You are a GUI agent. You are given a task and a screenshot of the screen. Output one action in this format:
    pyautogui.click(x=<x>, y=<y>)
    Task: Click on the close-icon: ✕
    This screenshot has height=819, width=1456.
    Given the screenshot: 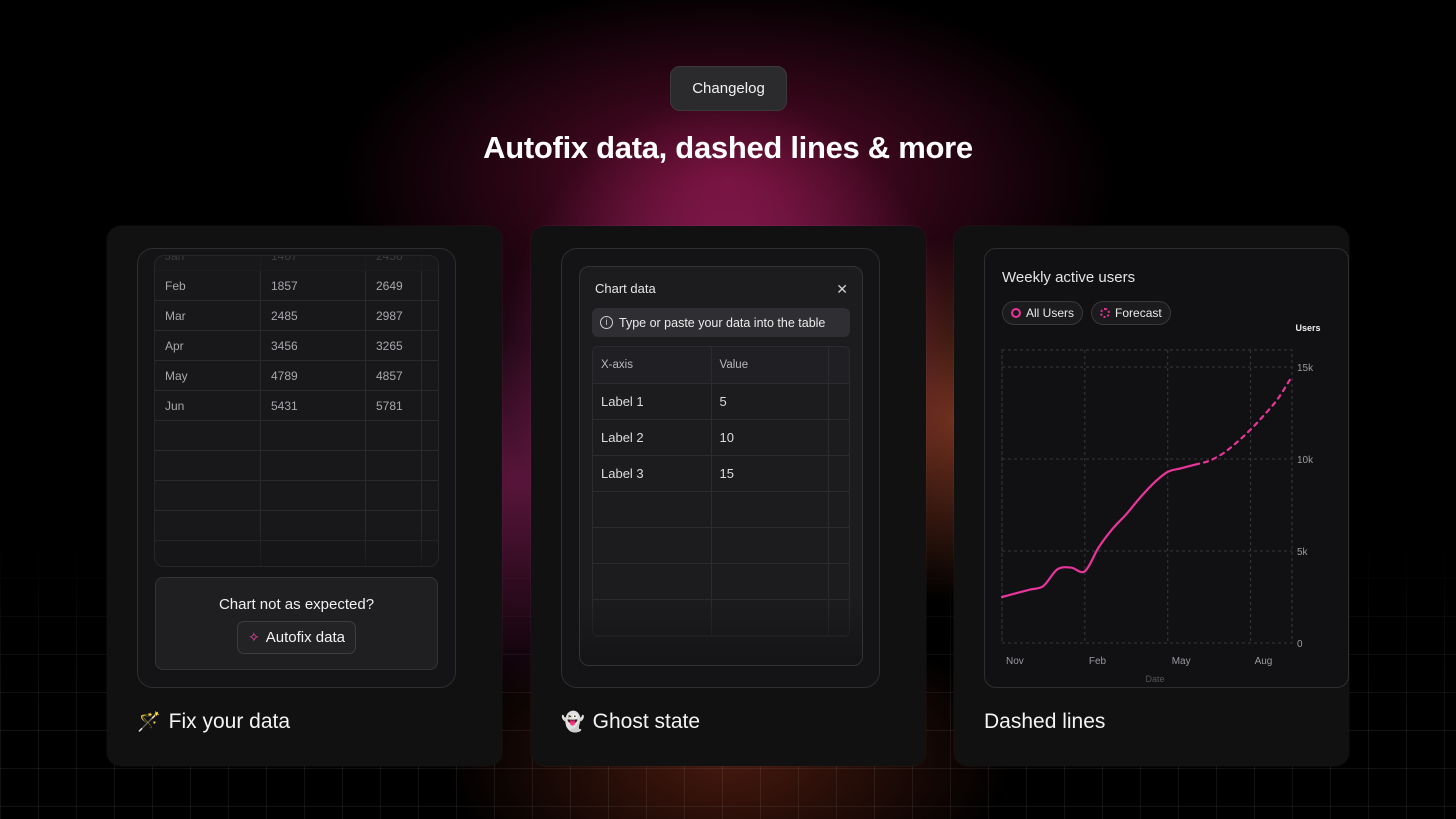 What is the action you would take?
    pyautogui.click(x=842, y=289)
    